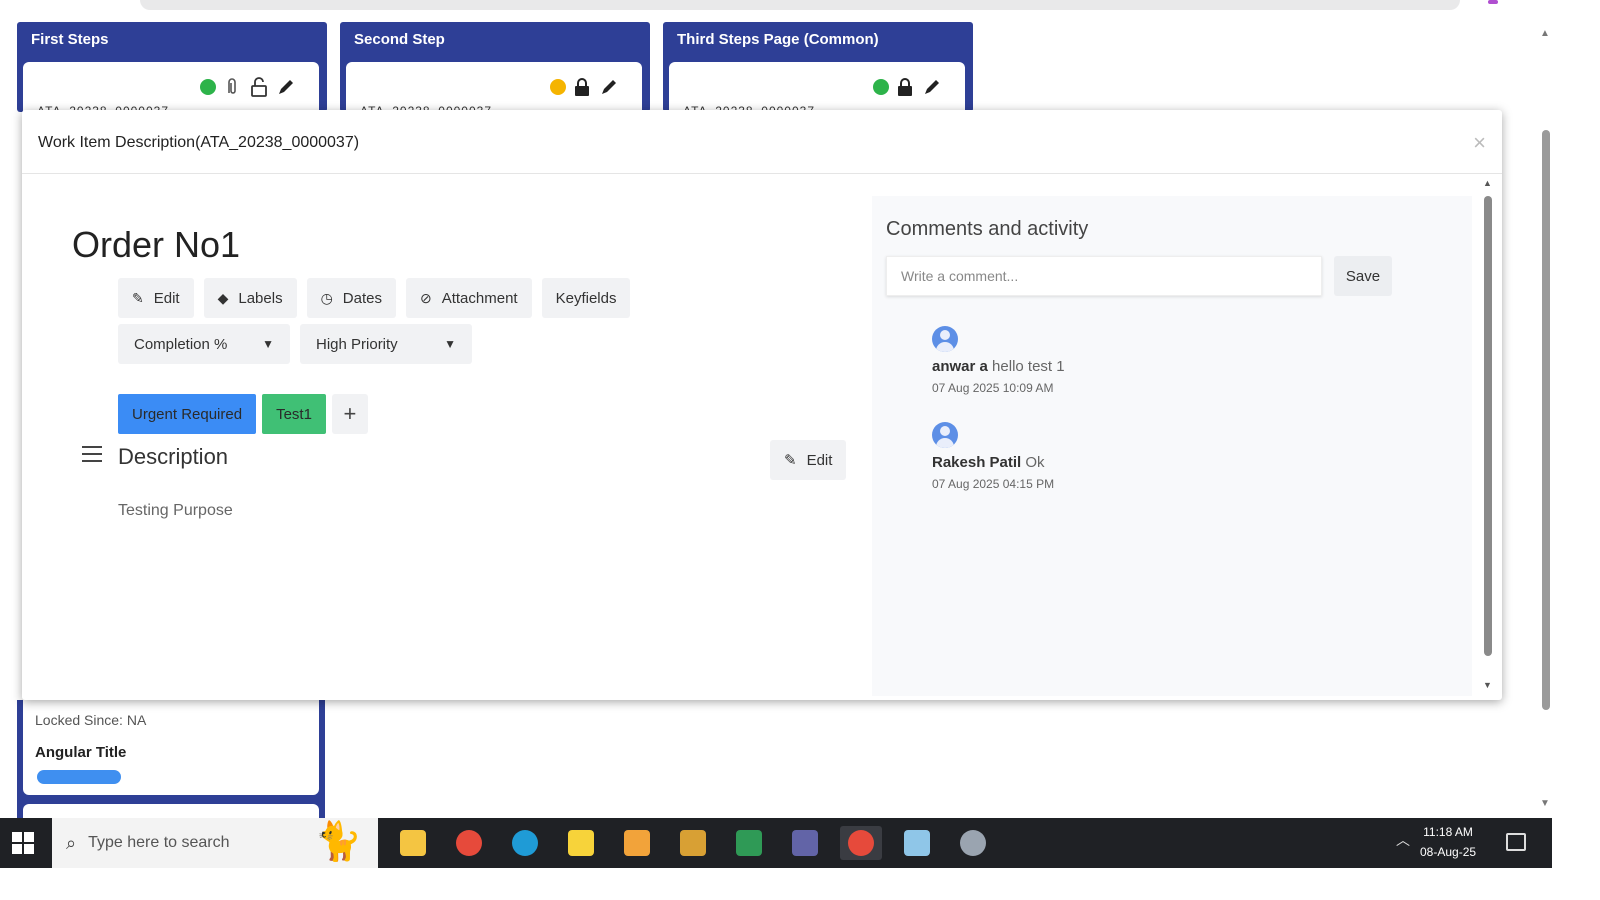  I want to click on comment-text: hello test 1, so click(1028, 366).